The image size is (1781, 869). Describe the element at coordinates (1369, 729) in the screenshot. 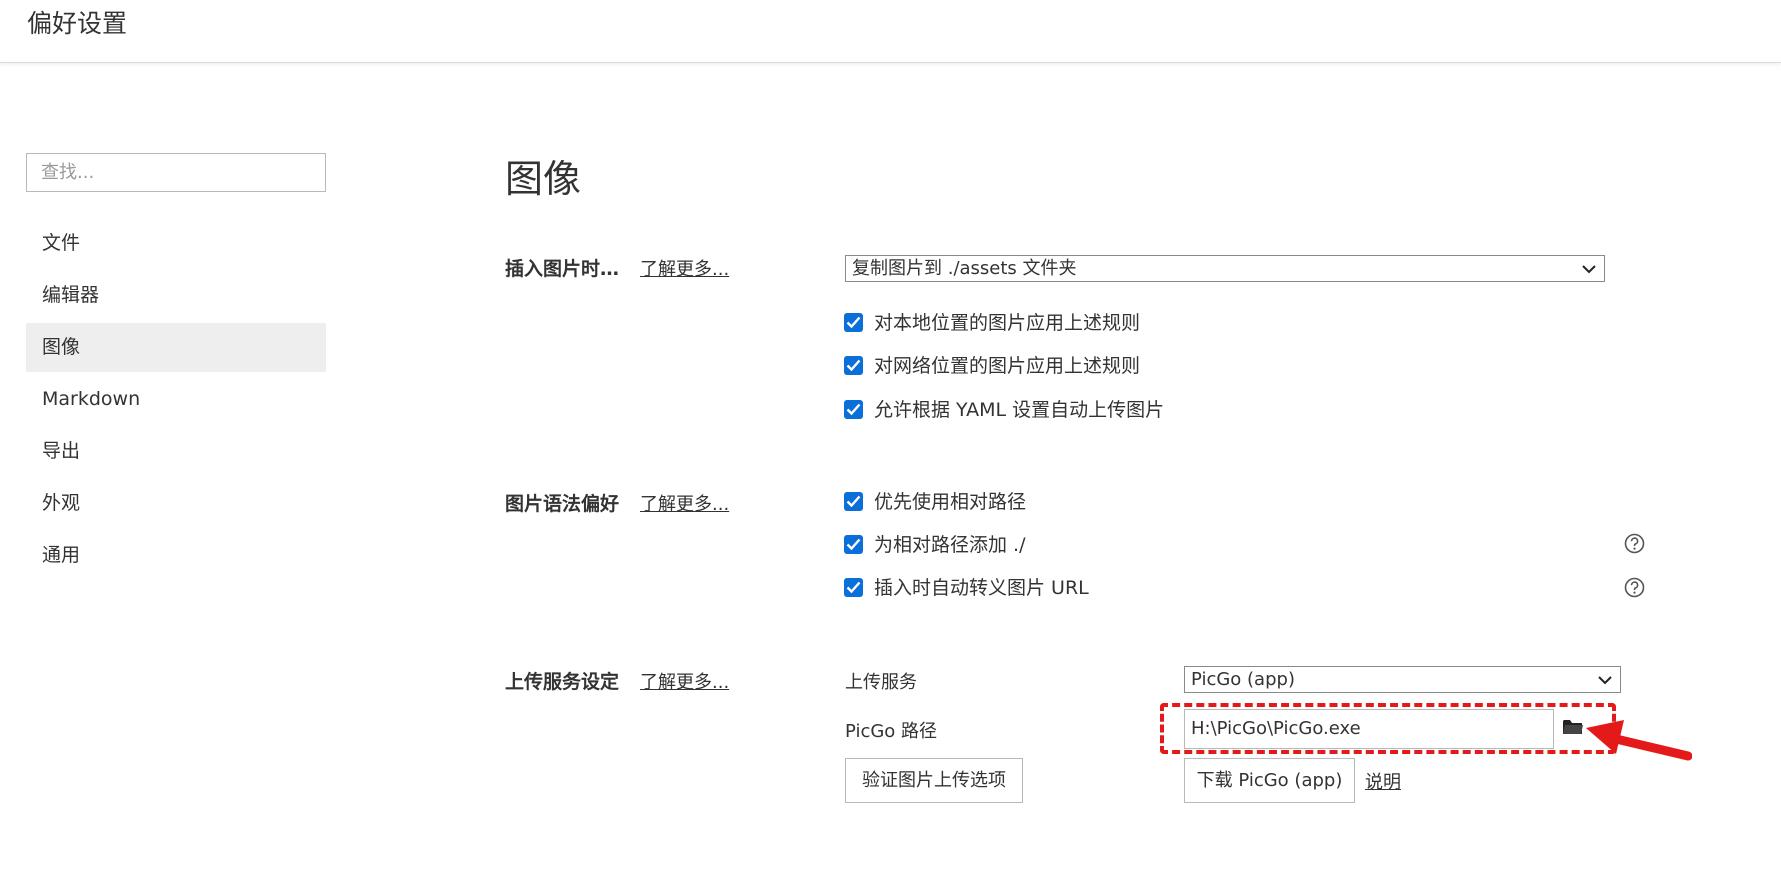

I see `picgo-path-input: H:\PicGo\PicGo.exe` at that location.